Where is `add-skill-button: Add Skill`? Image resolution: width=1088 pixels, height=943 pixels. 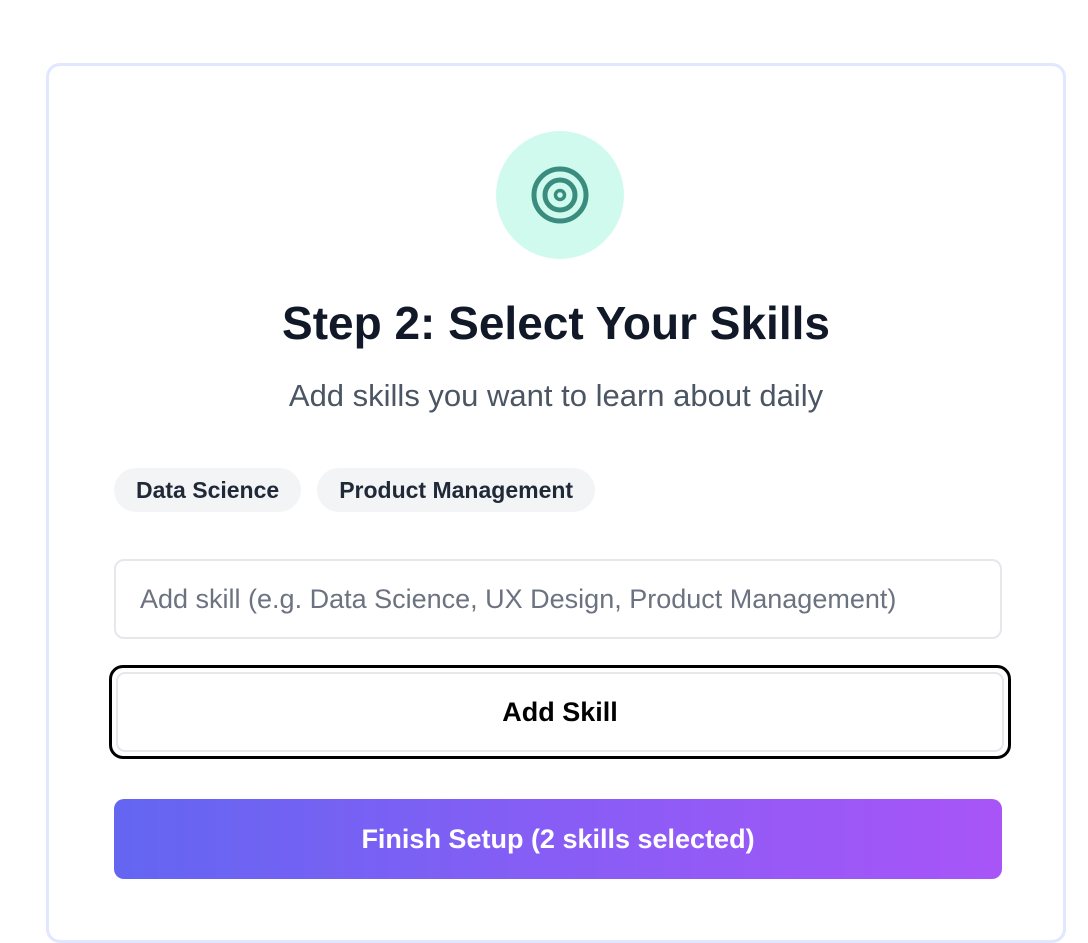
add-skill-button: Add Skill is located at coordinates (560, 712).